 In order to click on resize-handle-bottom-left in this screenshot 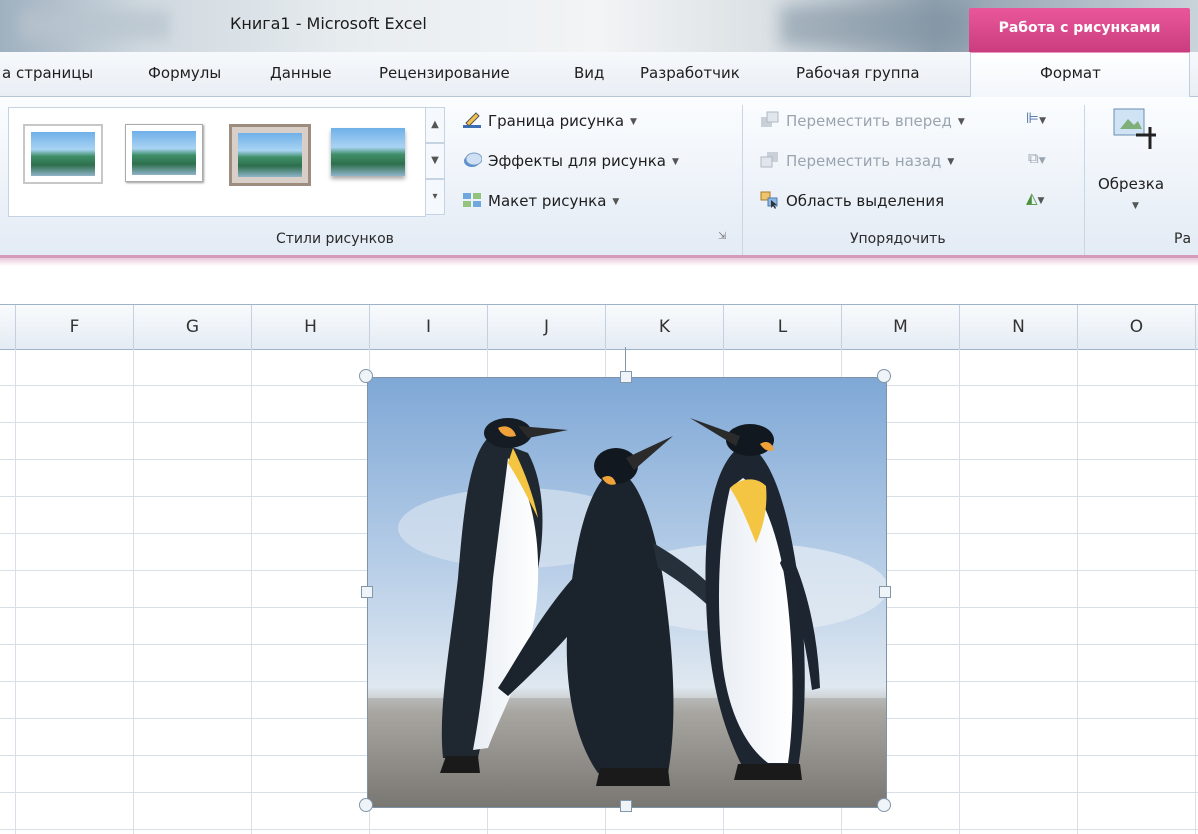, I will do `click(366, 805)`.